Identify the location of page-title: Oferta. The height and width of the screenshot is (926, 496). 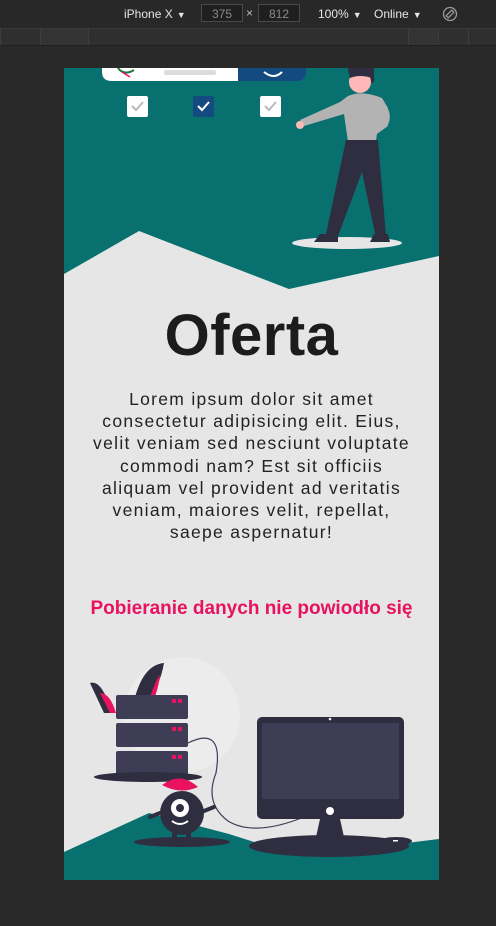
(251, 335).